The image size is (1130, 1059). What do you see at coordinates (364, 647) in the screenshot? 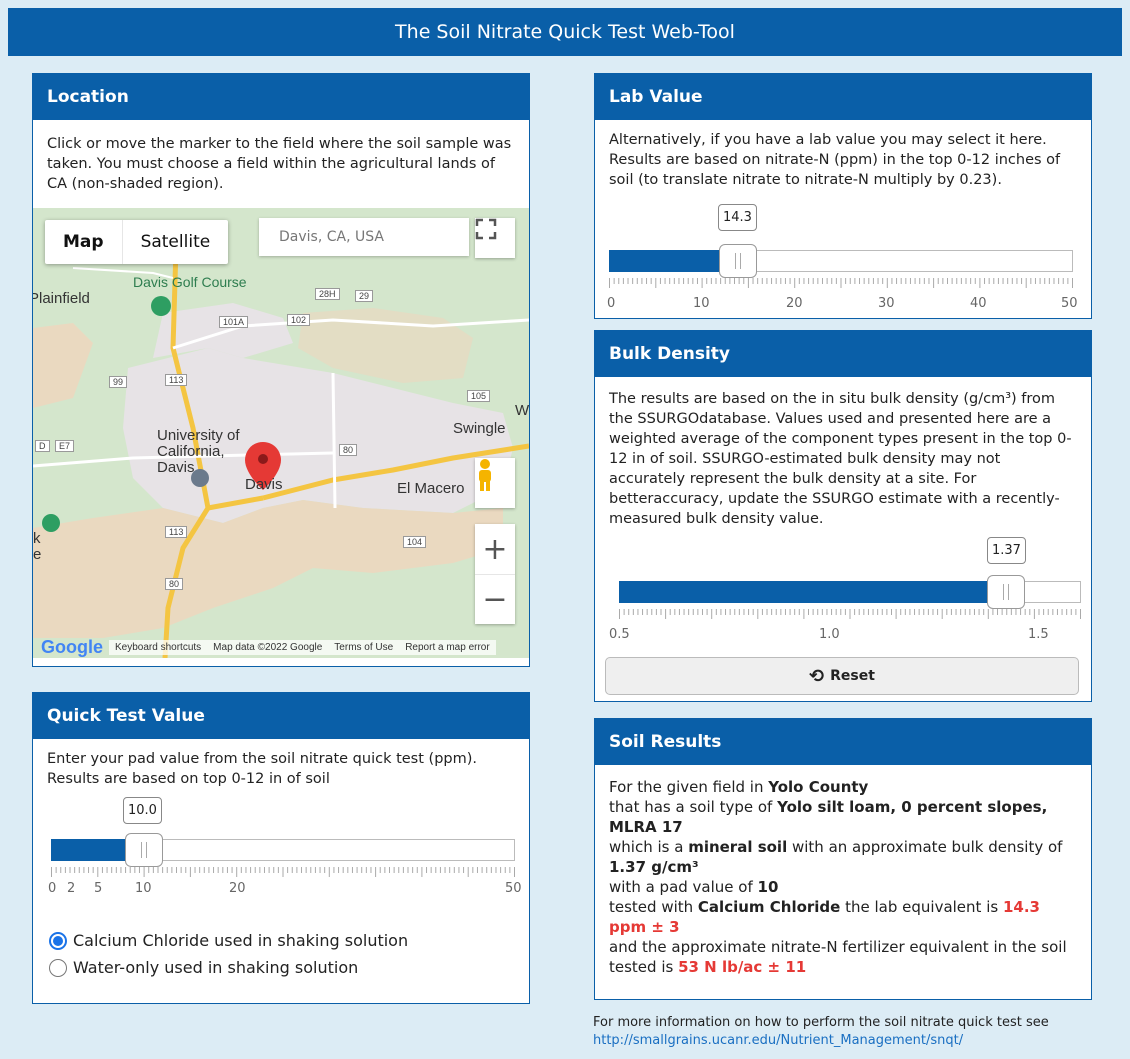
I see `terms-link: Terms of Use` at bounding box center [364, 647].